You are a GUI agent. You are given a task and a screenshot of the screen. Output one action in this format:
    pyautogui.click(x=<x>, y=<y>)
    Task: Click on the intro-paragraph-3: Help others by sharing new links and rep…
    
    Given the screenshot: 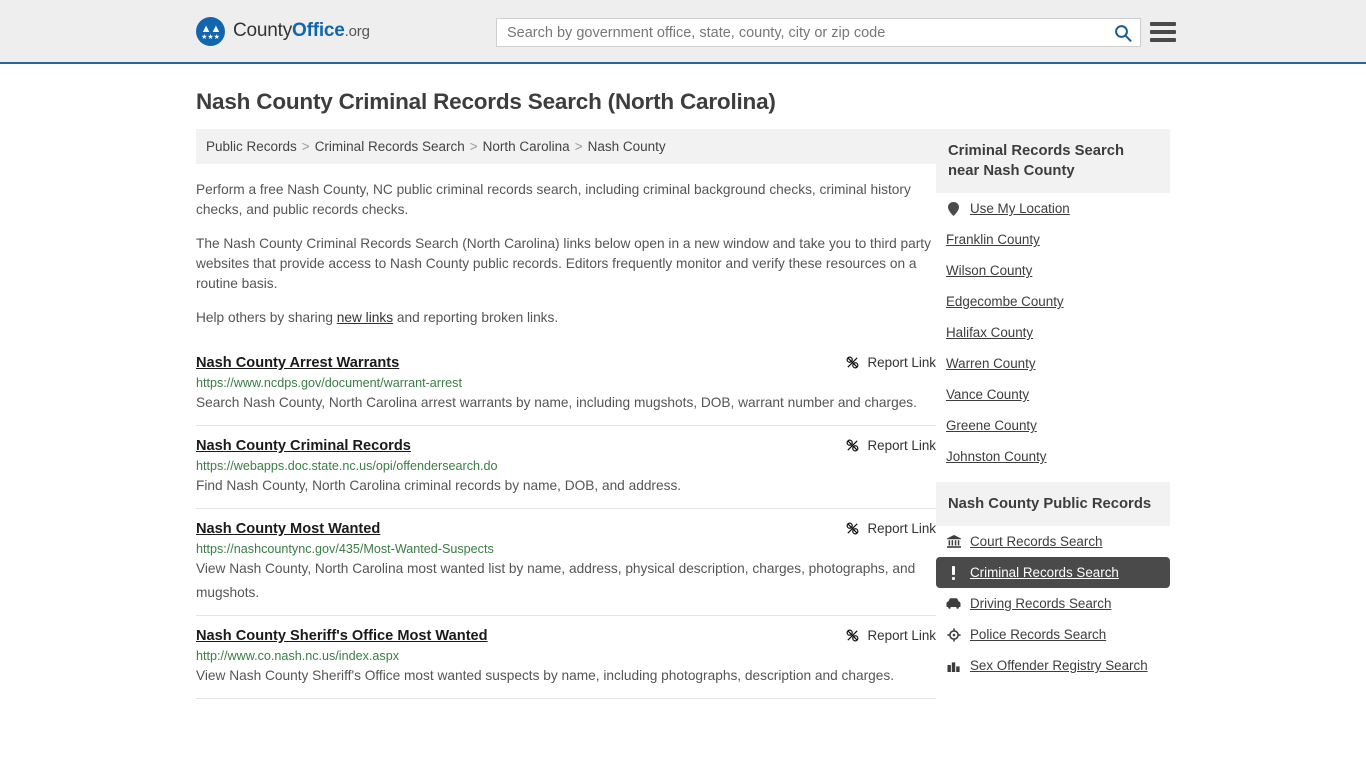 What is the action you would take?
    pyautogui.click(x=566, y=318)
    